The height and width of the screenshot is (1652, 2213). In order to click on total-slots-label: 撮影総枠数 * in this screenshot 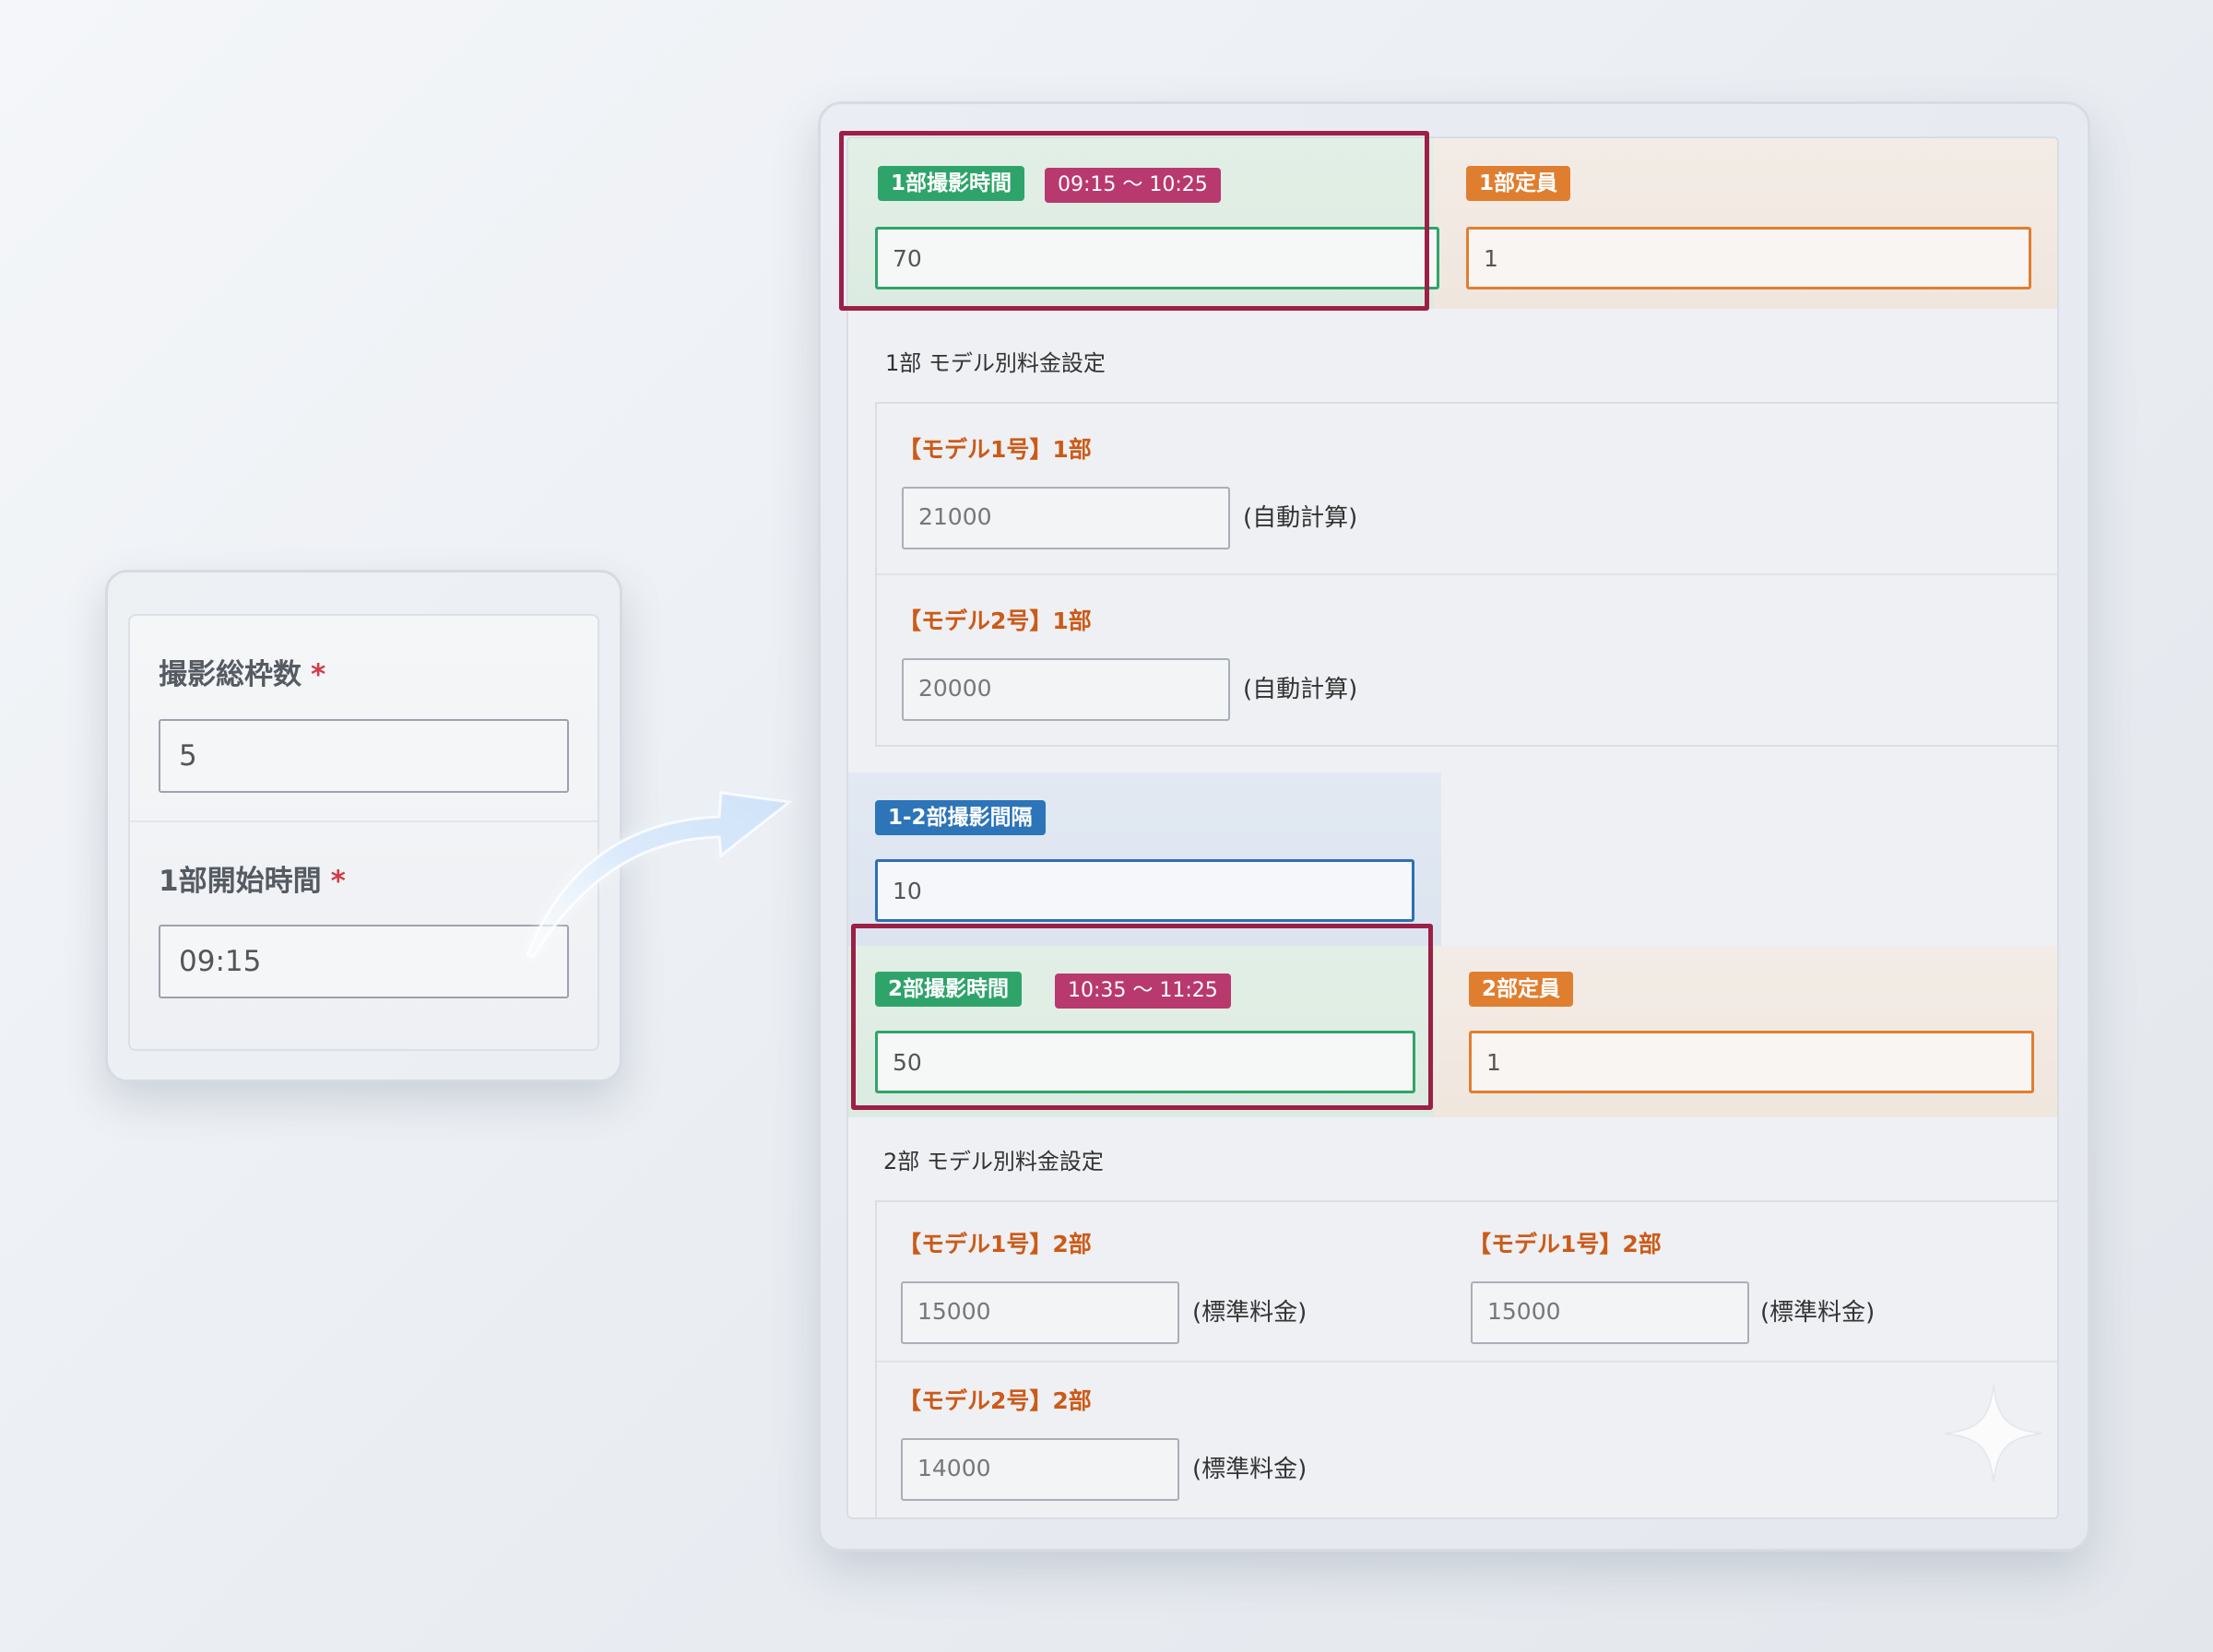, I will do `click(242, 671)`.